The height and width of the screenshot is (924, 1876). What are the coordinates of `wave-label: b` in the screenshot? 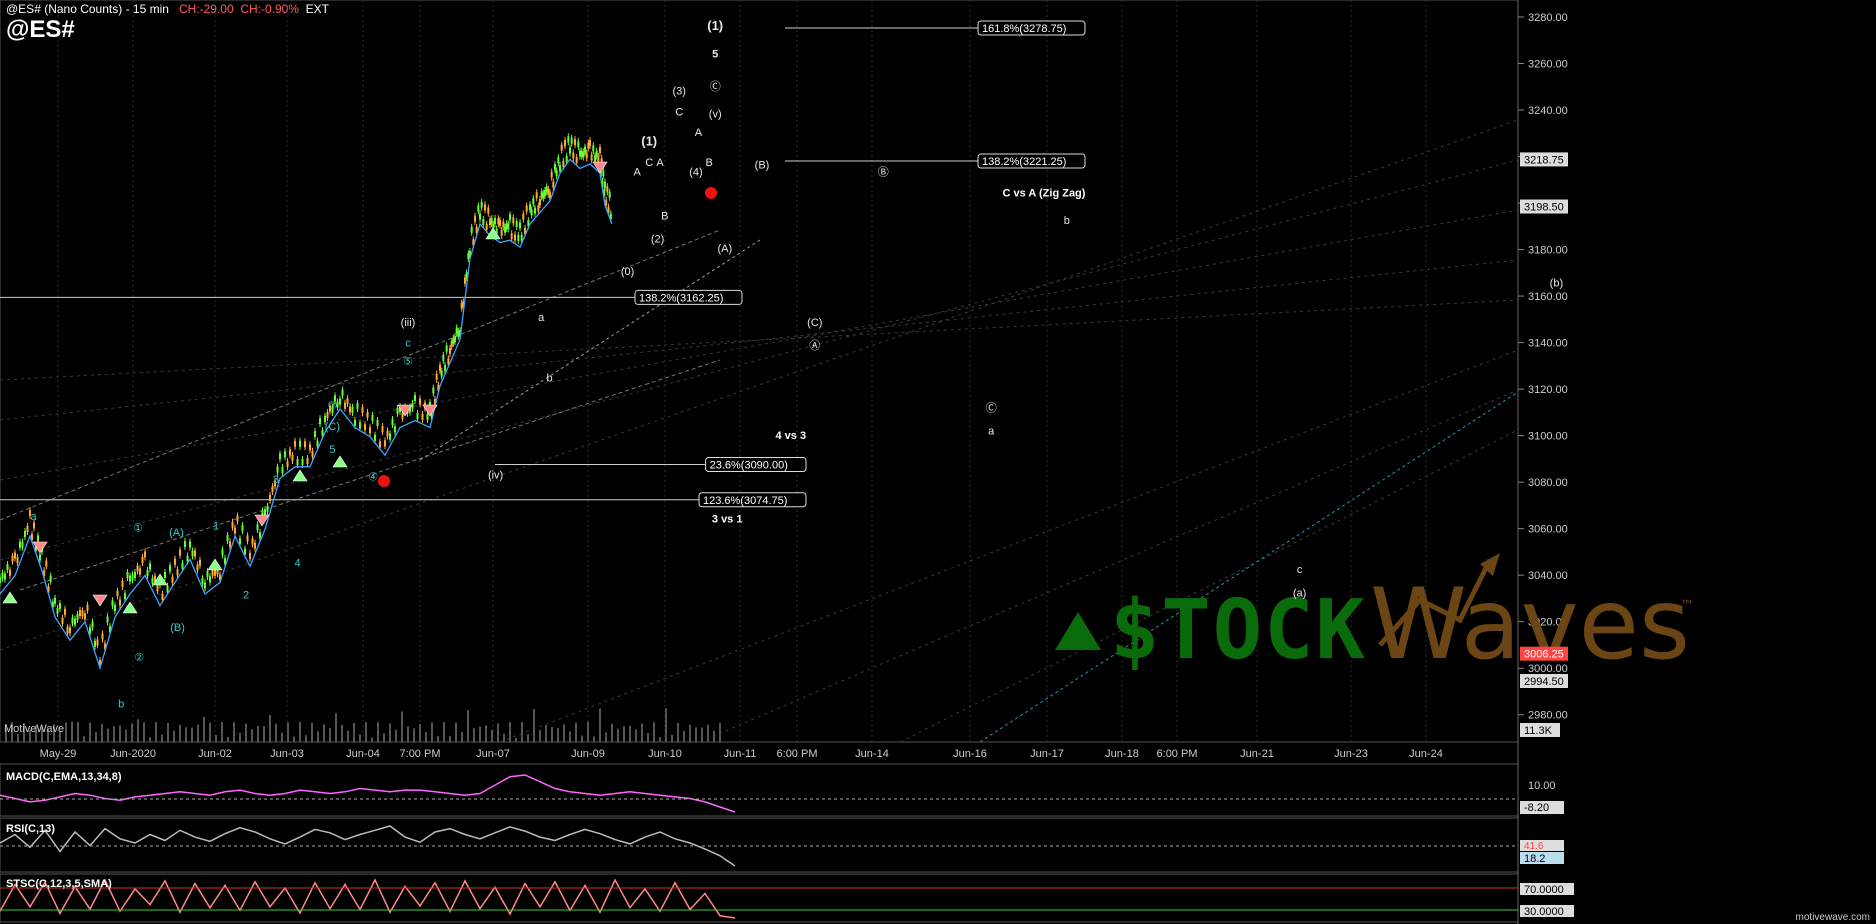 It's located at (1067, 221).